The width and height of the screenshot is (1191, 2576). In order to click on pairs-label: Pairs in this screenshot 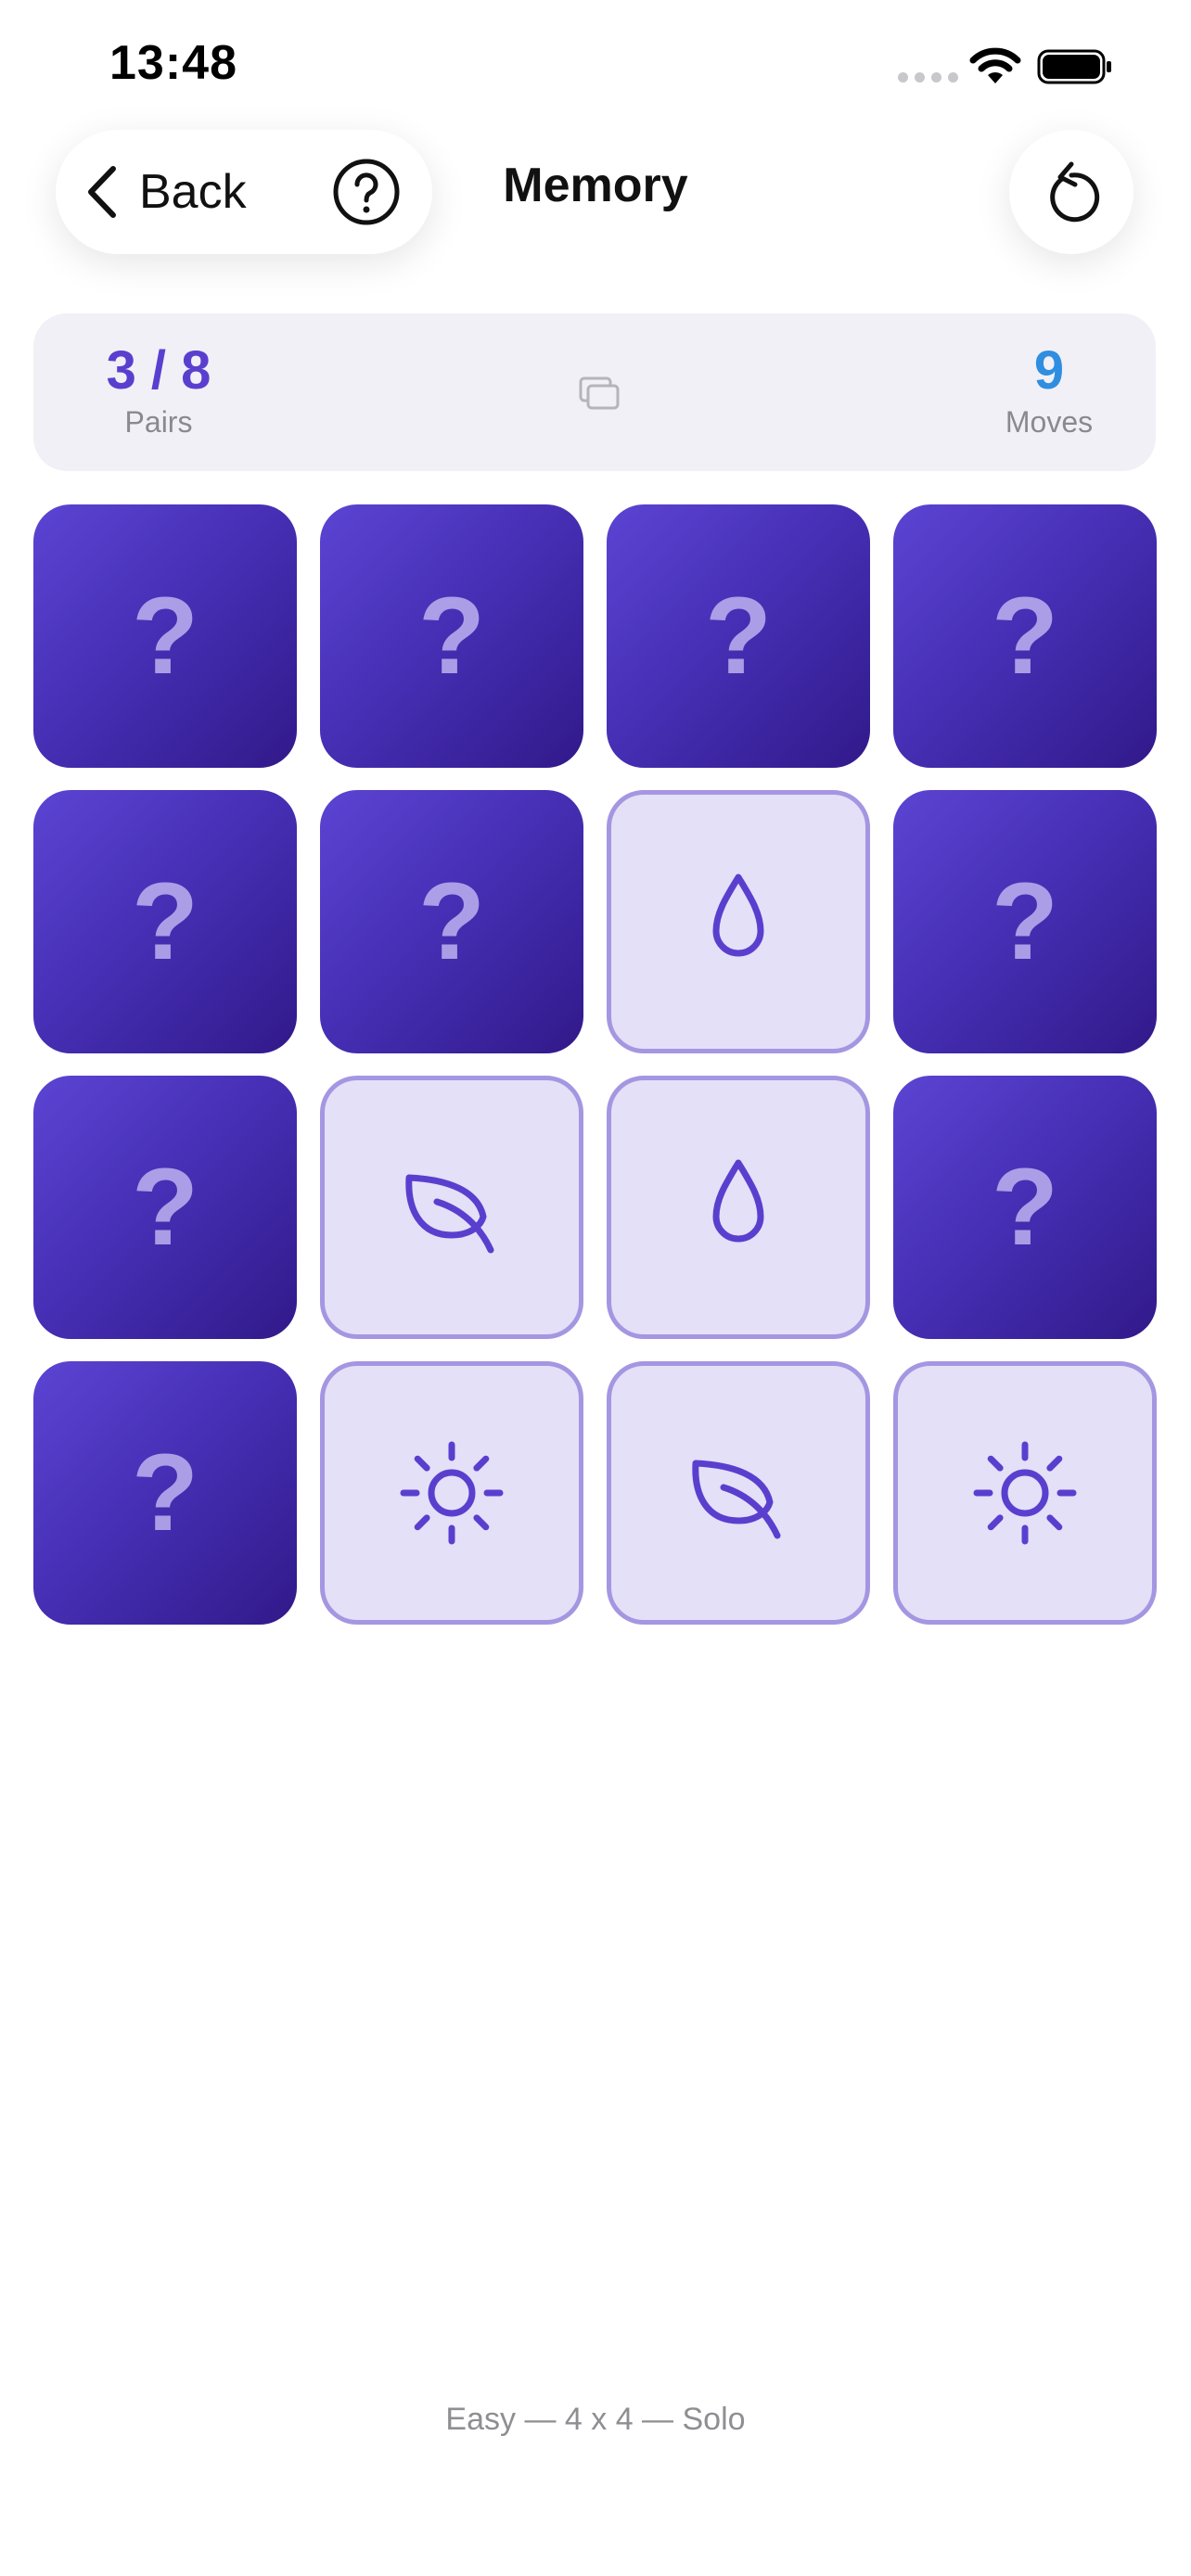, I will do `click(158, 422)`.